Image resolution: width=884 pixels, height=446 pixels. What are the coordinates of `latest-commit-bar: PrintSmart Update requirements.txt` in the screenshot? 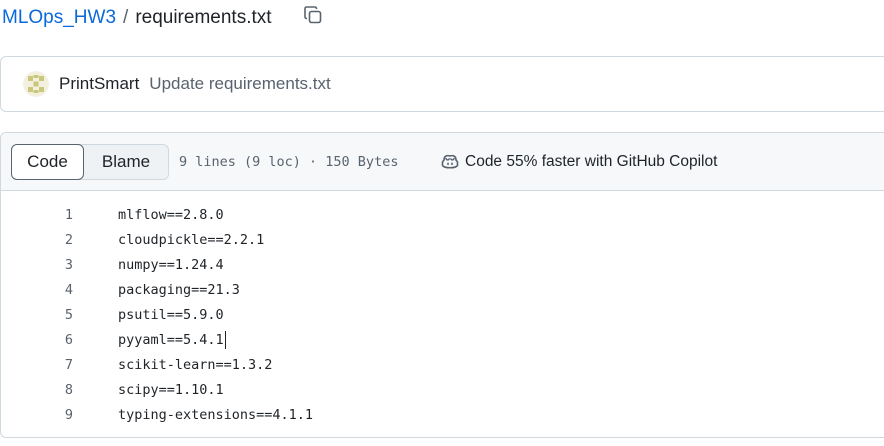 It's located at (442, 84).